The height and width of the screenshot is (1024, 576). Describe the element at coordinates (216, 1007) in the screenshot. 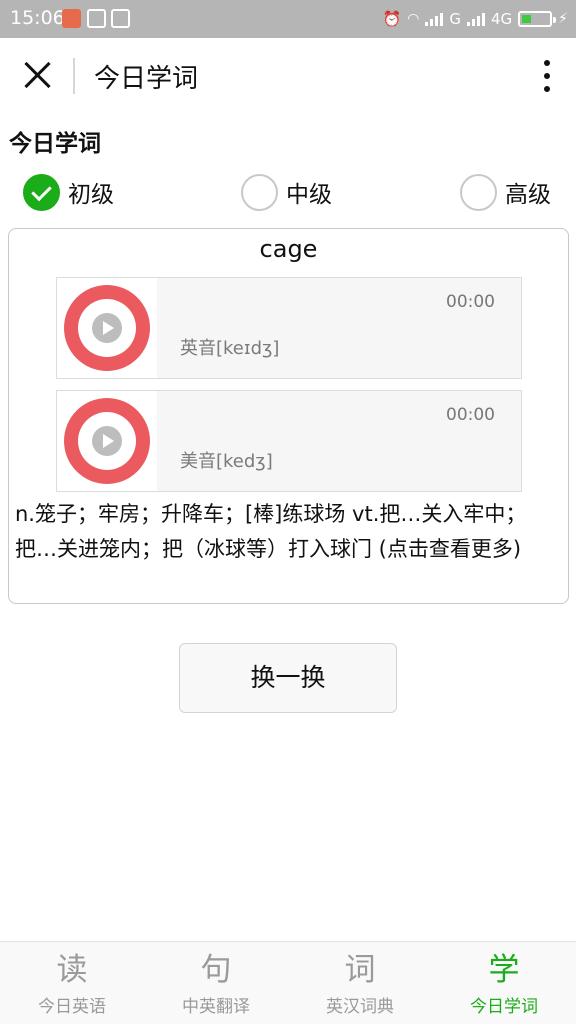

I see `tab-label: 中英翻译` at that location.